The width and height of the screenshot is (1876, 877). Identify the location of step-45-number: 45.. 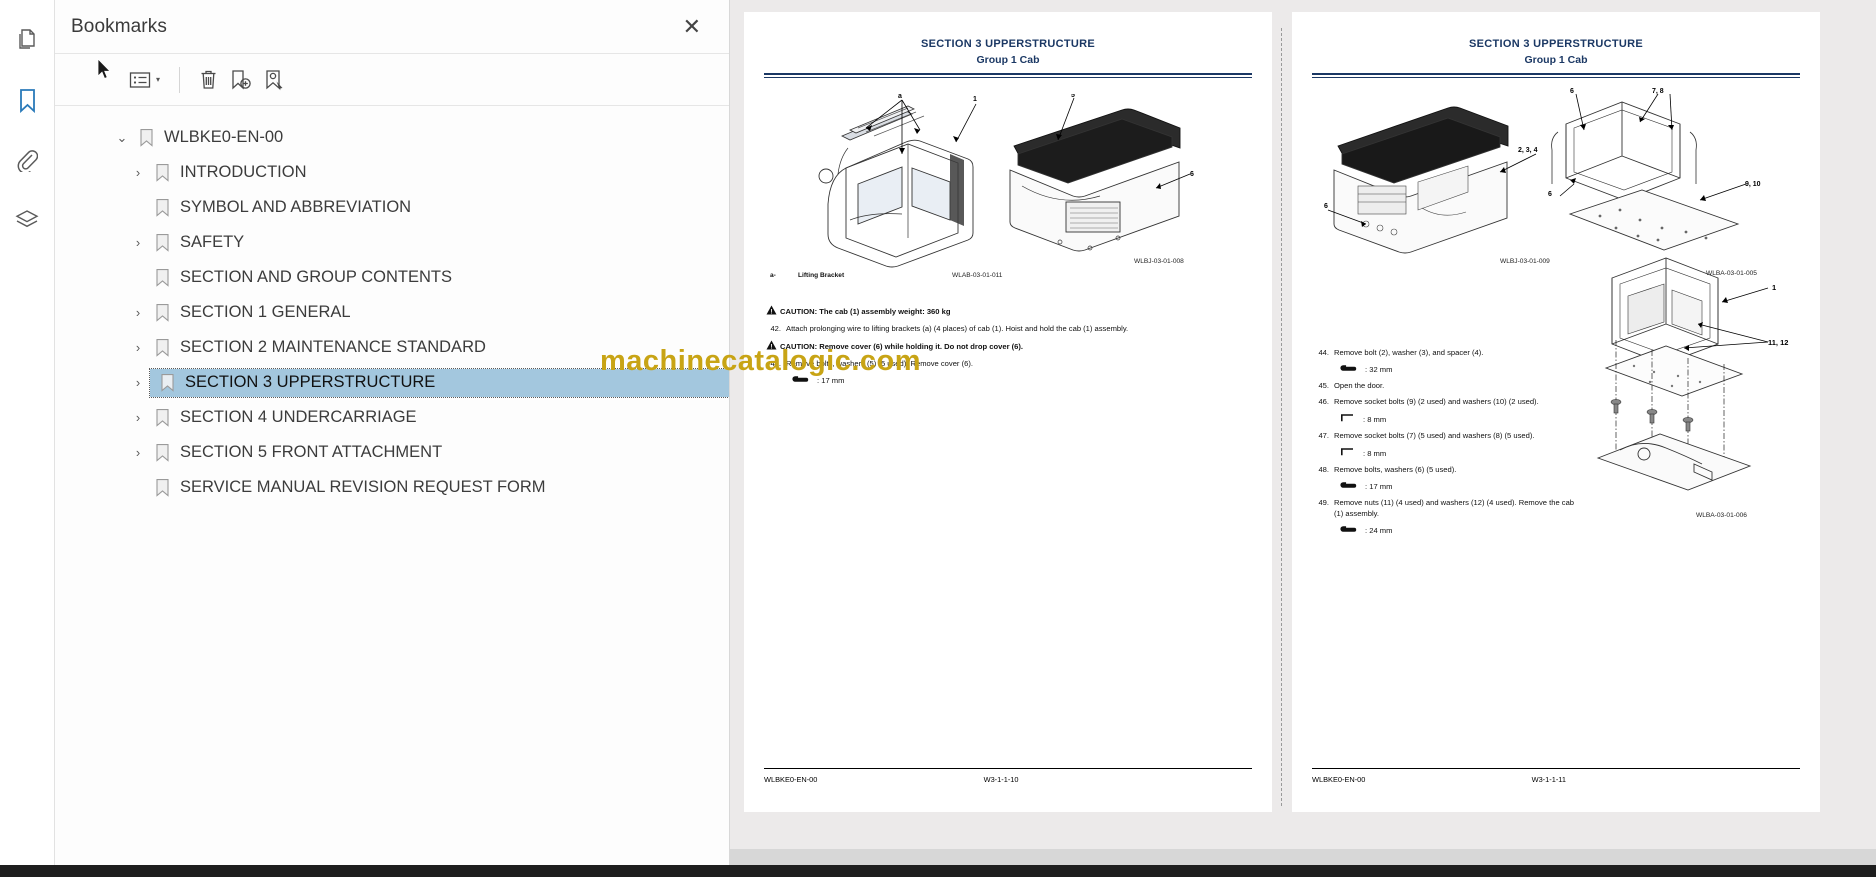
(1323, 385).